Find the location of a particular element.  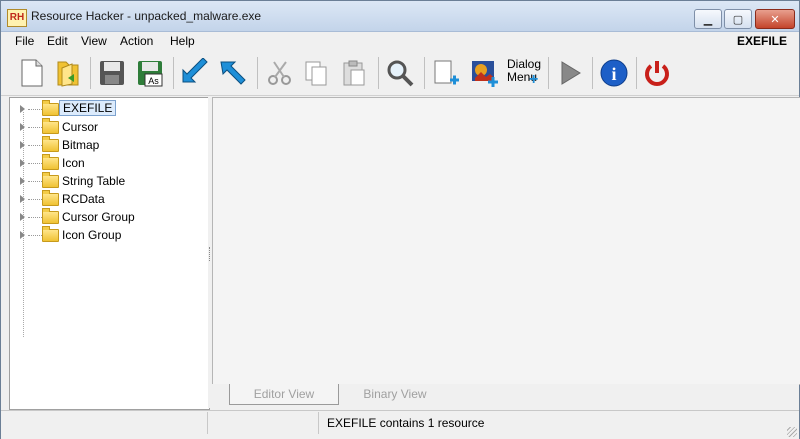

add-blank-resource-button is located at coordinates (446, 73).